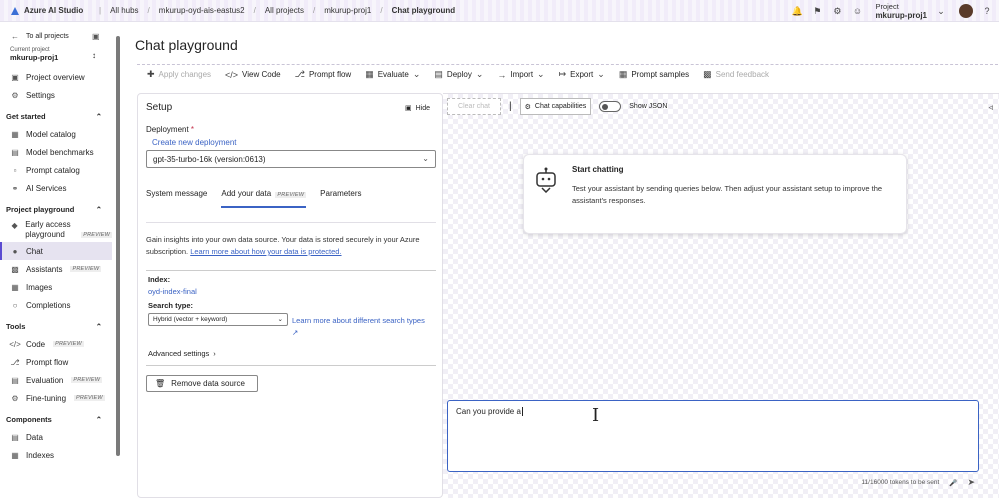 This screenshot has width=999, height=498. I want to click on advanced-settings: Advanced settings ›, so click(182, 353).